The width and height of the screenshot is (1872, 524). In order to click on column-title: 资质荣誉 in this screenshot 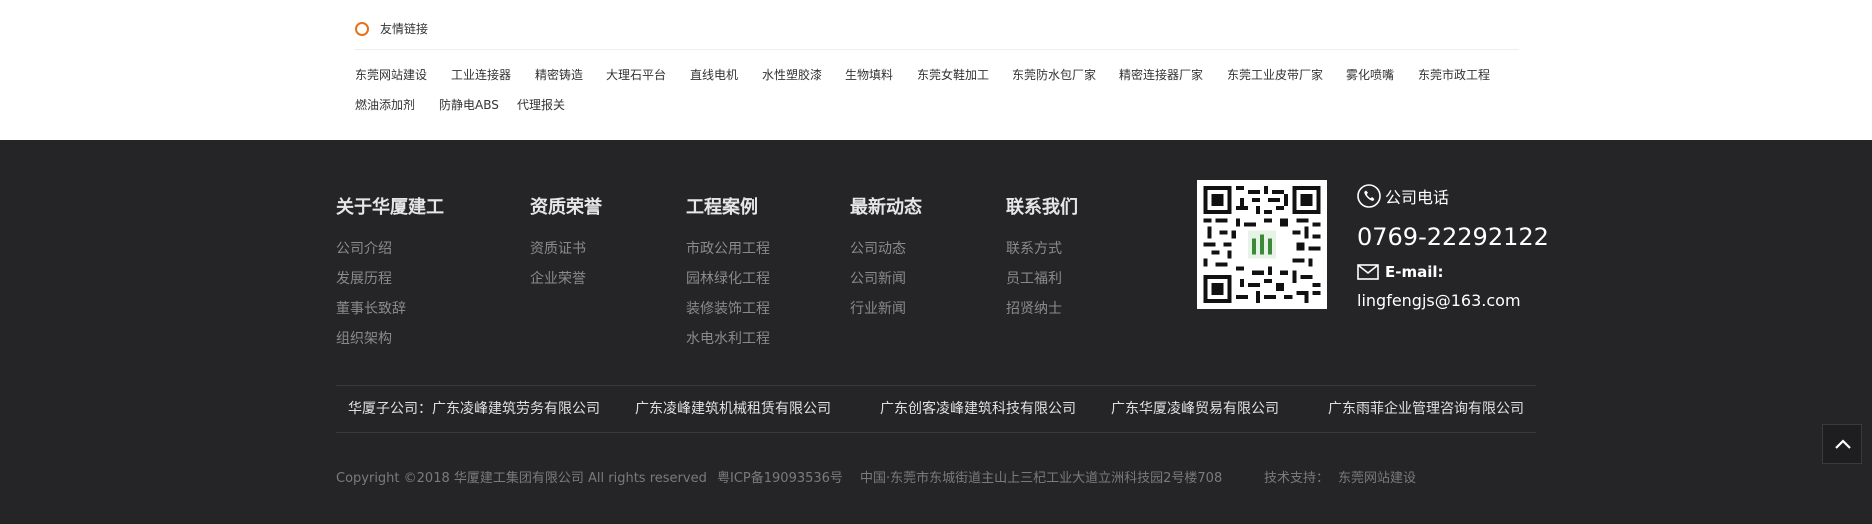, I will do `click(566, 207)`.